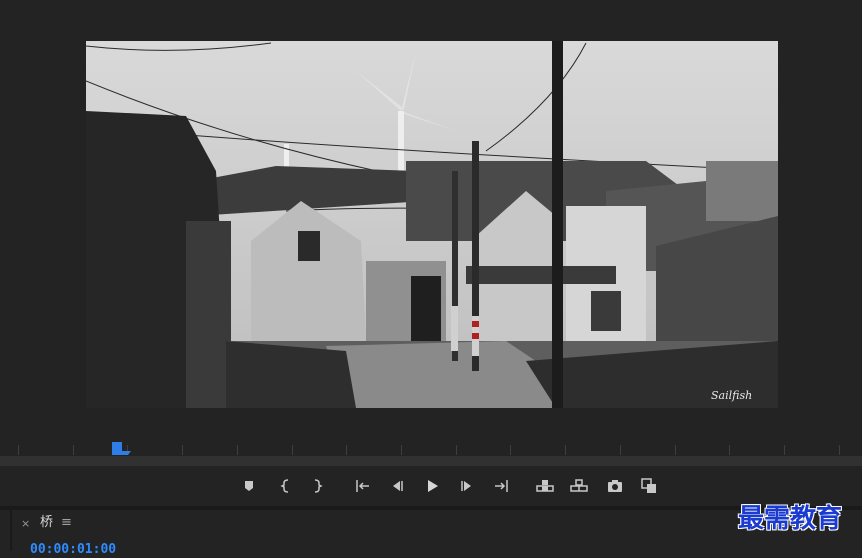 The image size is (862, 558). Describe the element at coordinates (11, 530) in the screenshot. I see `panel-edge` at that location.